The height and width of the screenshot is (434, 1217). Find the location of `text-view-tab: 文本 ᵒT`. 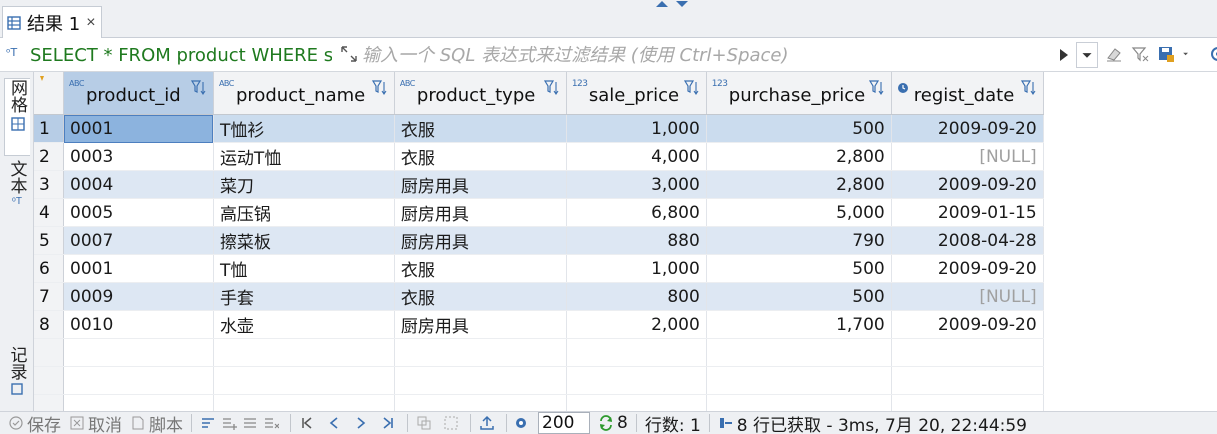

text-view-tab: 文本 ᵒT is located at coordinates (17, 190).